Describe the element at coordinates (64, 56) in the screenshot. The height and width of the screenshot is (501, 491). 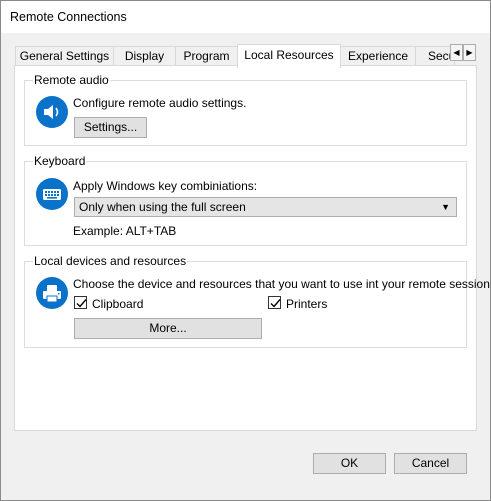
I see `tab-general-settings: General Settings` at that location.